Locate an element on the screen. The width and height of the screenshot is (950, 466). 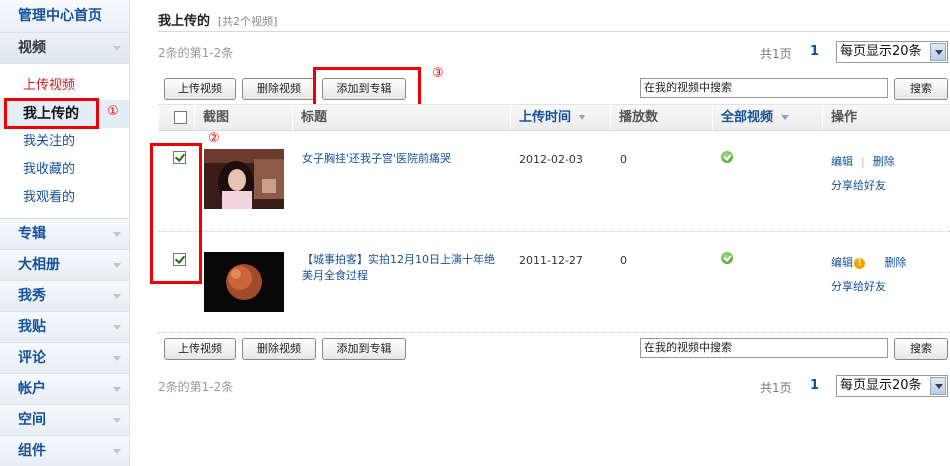
pager-total-pages: 共1页 is located at coordinates (776, 54).